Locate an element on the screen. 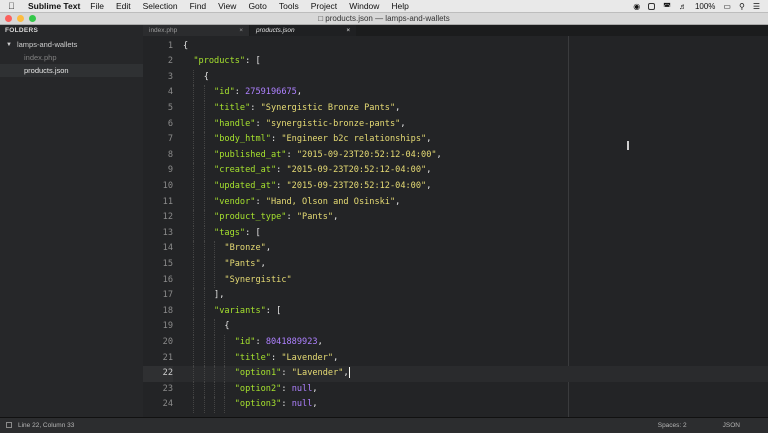 The image size is (768, 433). line-number: 19 is located at coordinates (167, 326).